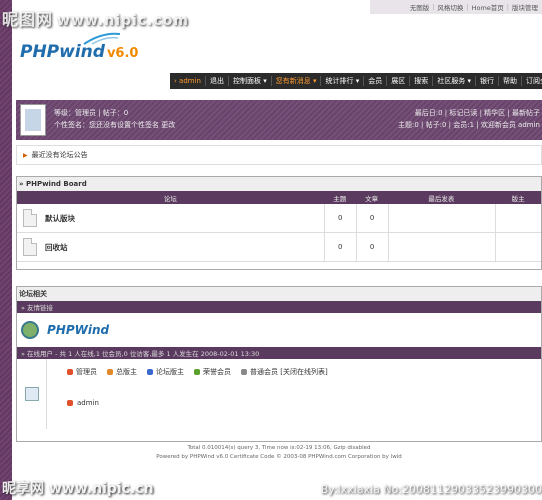 This screenshot has height=500, width=542. I want to click on online-user-name: admin, so click(88, 403).